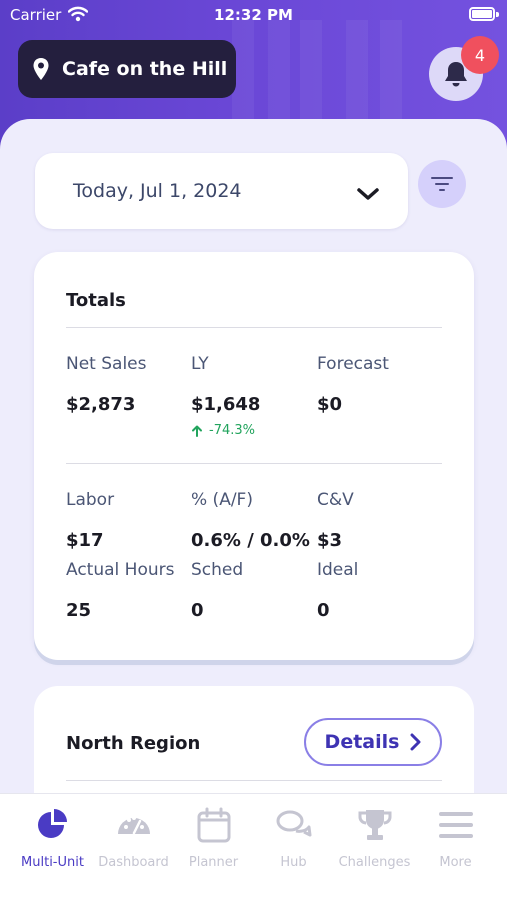  Describe the element at coordinates (120, 570) in the screenshot. I see `actual-hours-label: Actual Hours` at that location.